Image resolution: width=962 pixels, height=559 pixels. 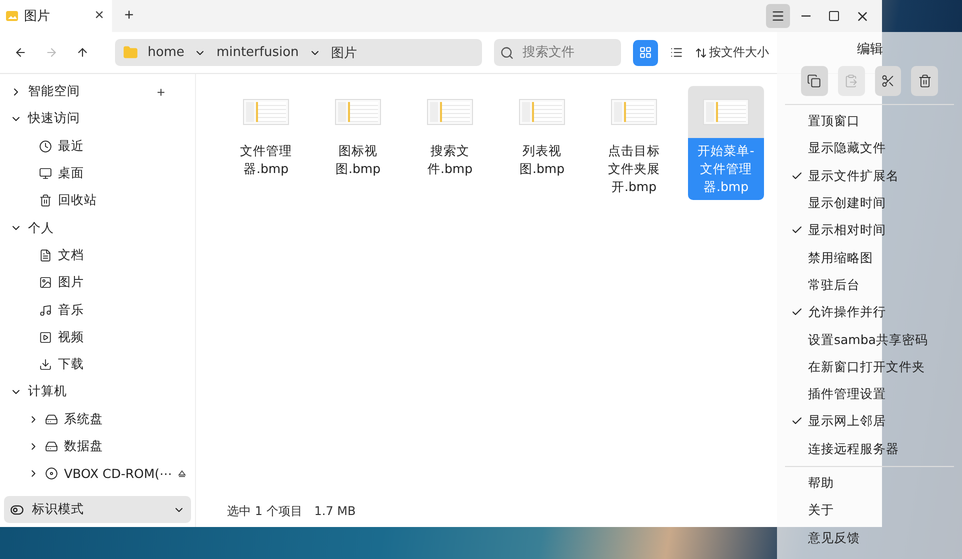 What do you see at coordinates (45, 283) in the screenshot?
I see `image-icon` at bounding box center [45, 283].